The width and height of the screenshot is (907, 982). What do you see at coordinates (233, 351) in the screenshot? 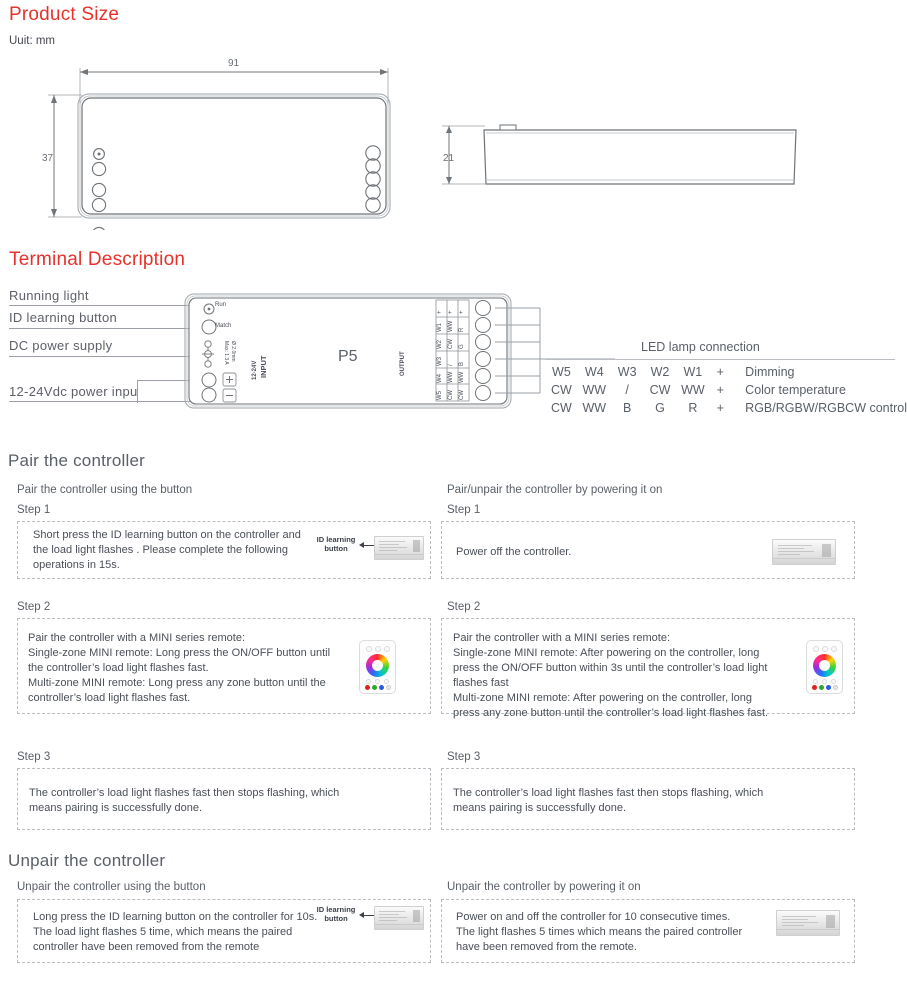
I see `dc-spec-diameter: Ø 2.0mm` at bounding box center [233, 351].